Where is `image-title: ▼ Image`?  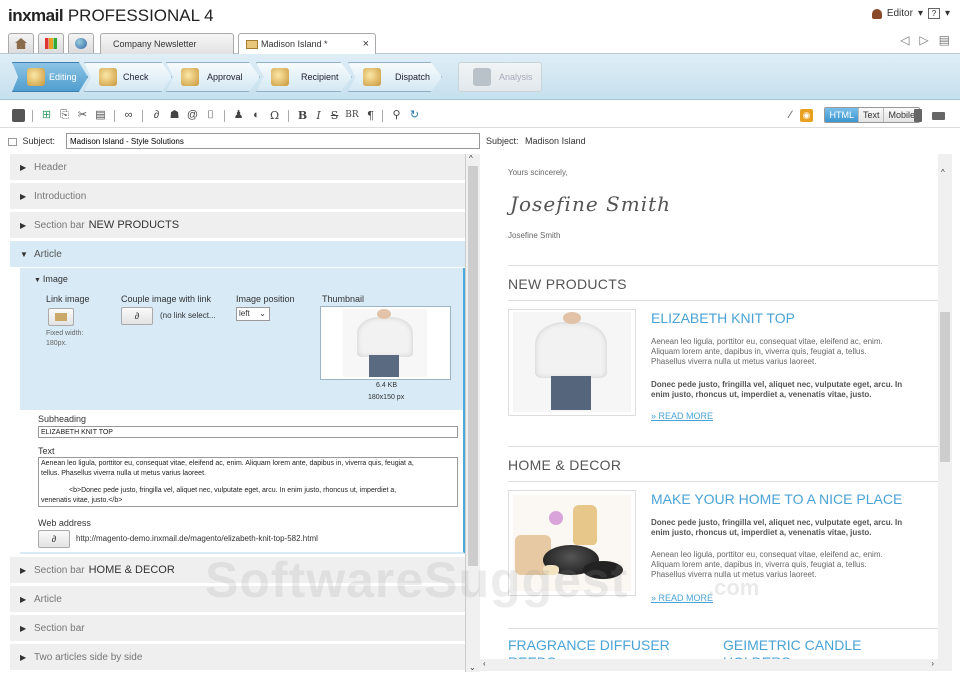 image-title: ▼ Image is located at coordinates (51, 279).